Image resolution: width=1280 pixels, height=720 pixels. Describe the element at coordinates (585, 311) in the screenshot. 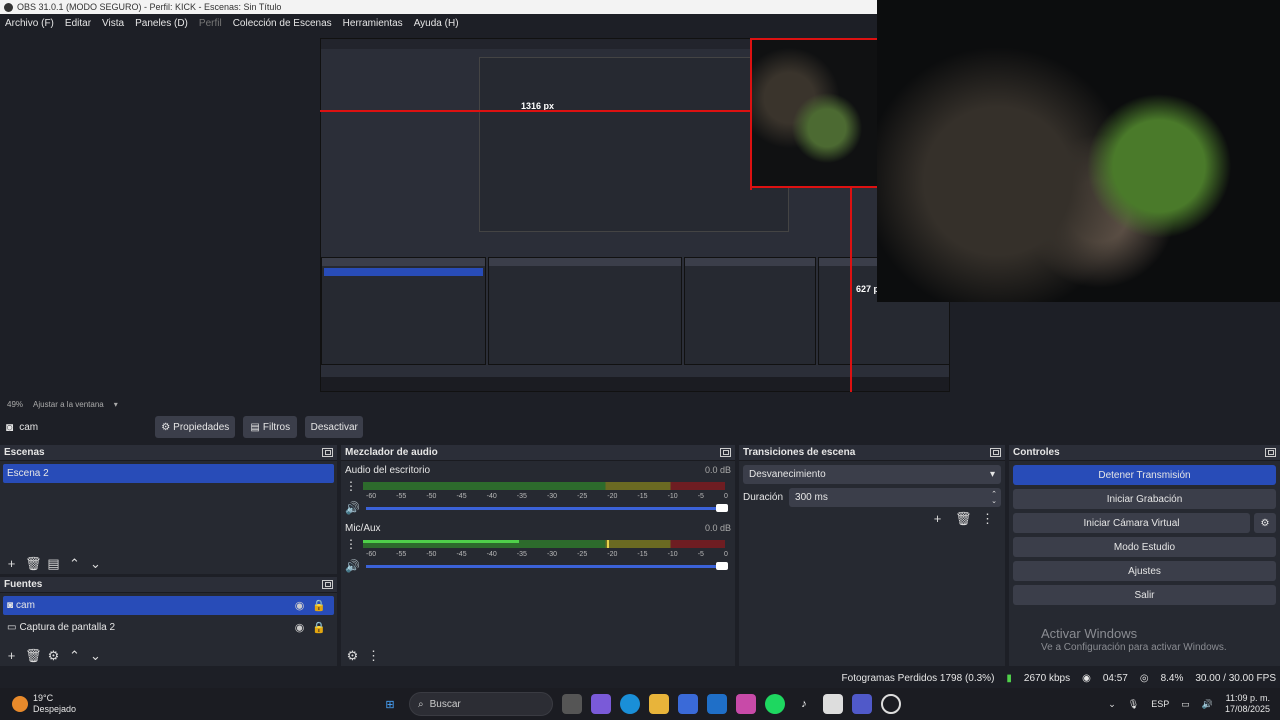

I see `nested-mixer-dock` at that location.